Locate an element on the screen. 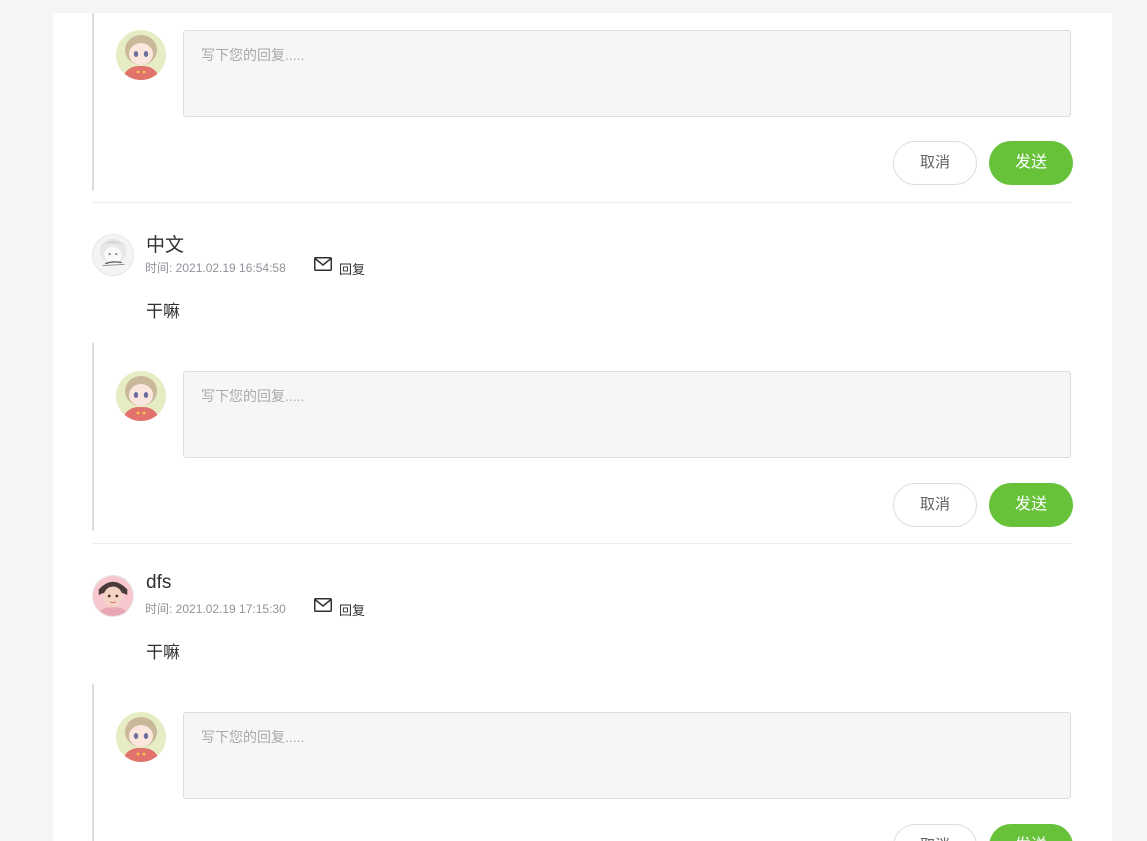 This screenshot has height=841, width=1147. comment-timestamp: 时间: 2021.02.19 16:54:58 is located at coordinates (215, 268).